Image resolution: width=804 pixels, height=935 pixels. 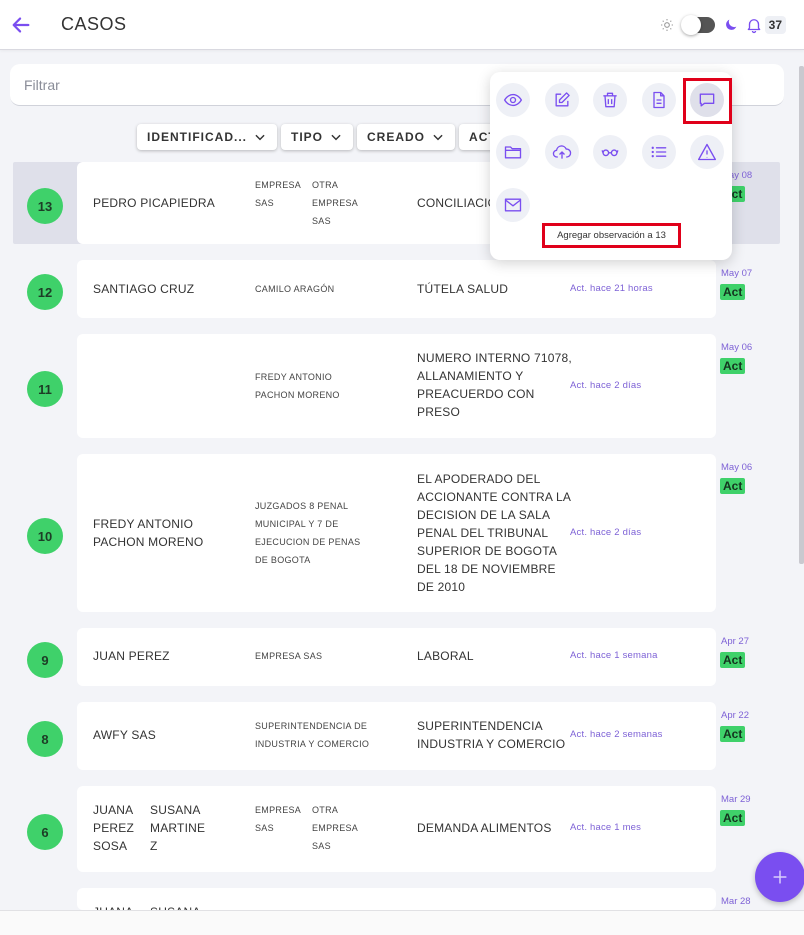 What do you see at coordinates (21, 25) in the screenshot?
I see `back-arrow-icon` at bounding box center [21, 25].